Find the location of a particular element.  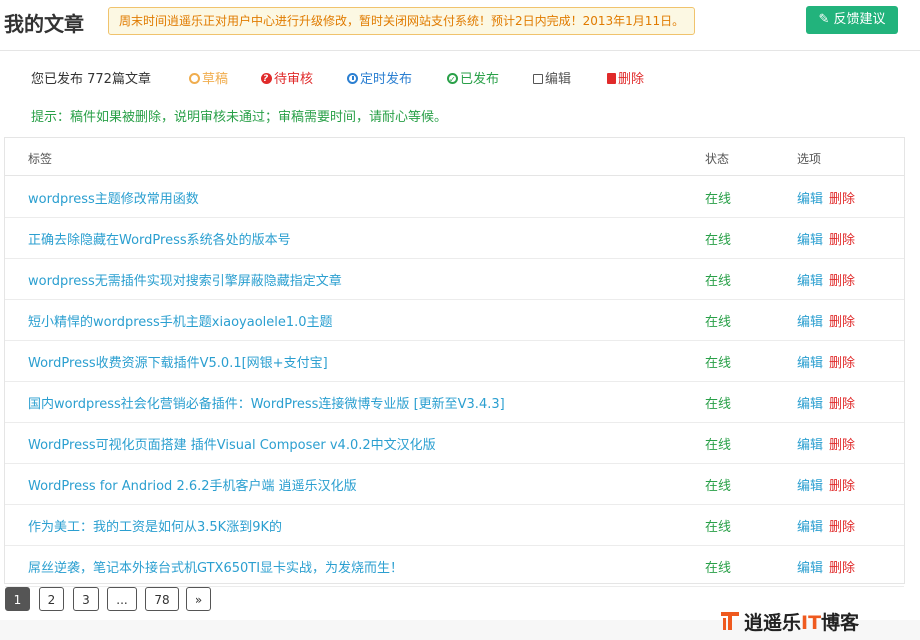

filter-published: 已发布 is located at coordinates (473, 80).